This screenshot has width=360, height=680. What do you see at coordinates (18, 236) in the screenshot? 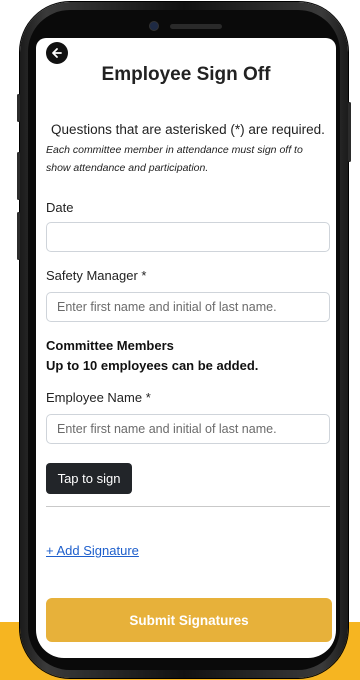
I see `mute-switch` at bounding box center [18, 236].